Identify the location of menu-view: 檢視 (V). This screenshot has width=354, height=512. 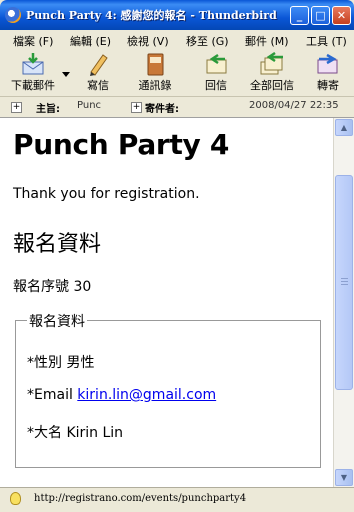
(148, 41).